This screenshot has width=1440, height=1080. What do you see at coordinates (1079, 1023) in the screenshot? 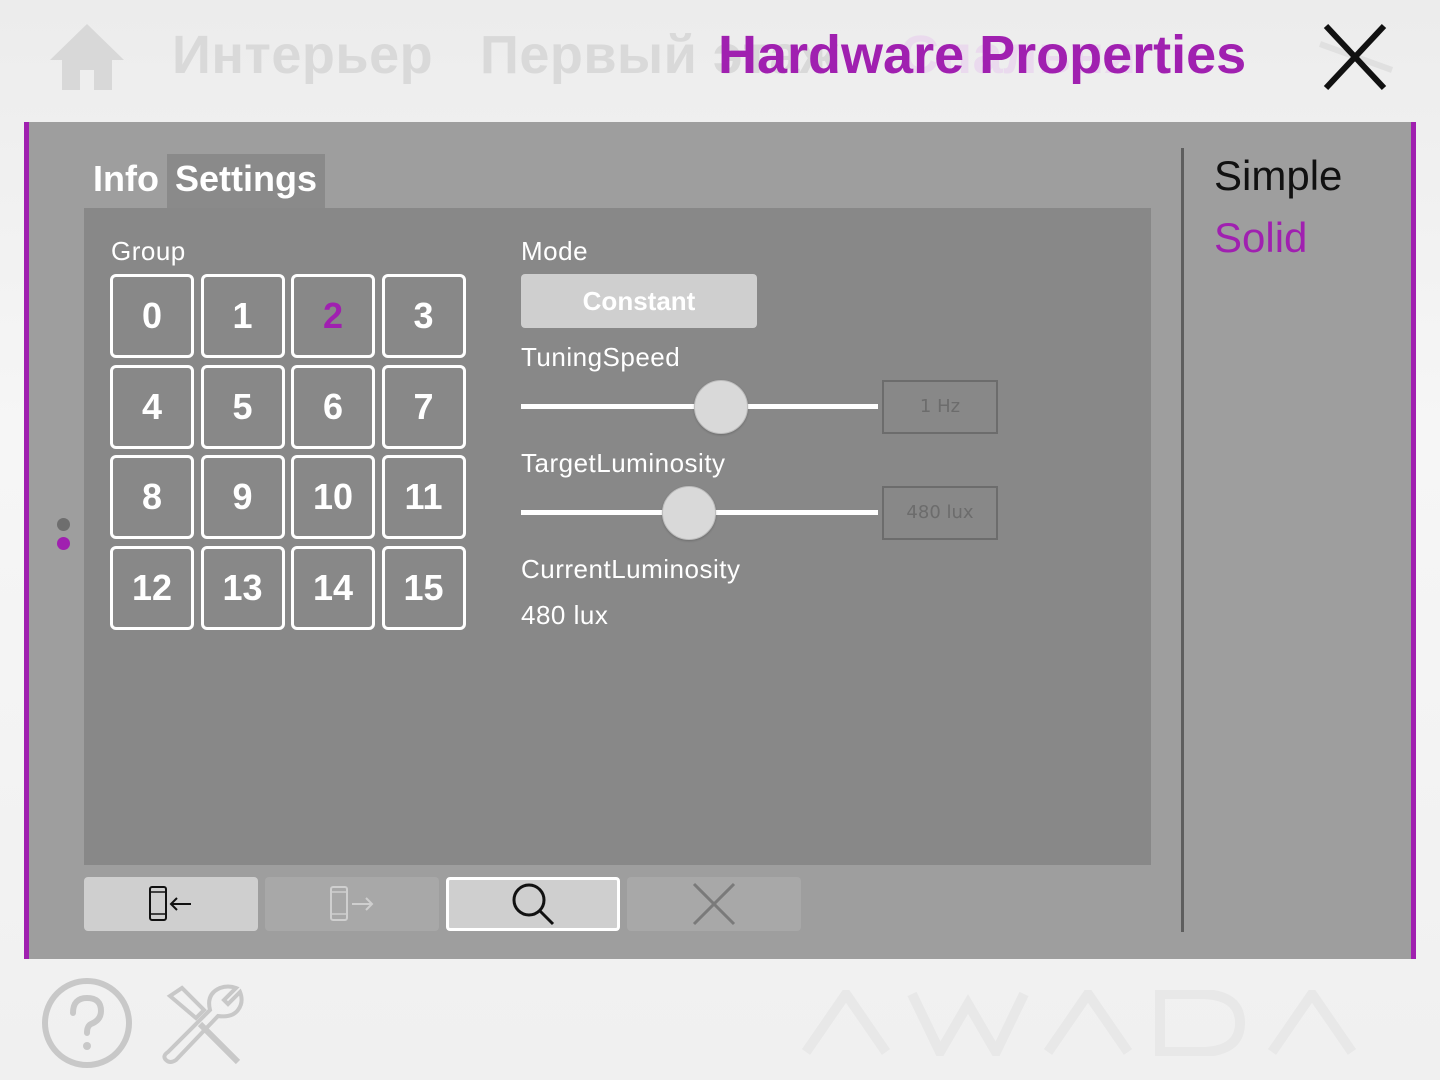
I see `awada-logo` at bounding box center [1079, 1023].